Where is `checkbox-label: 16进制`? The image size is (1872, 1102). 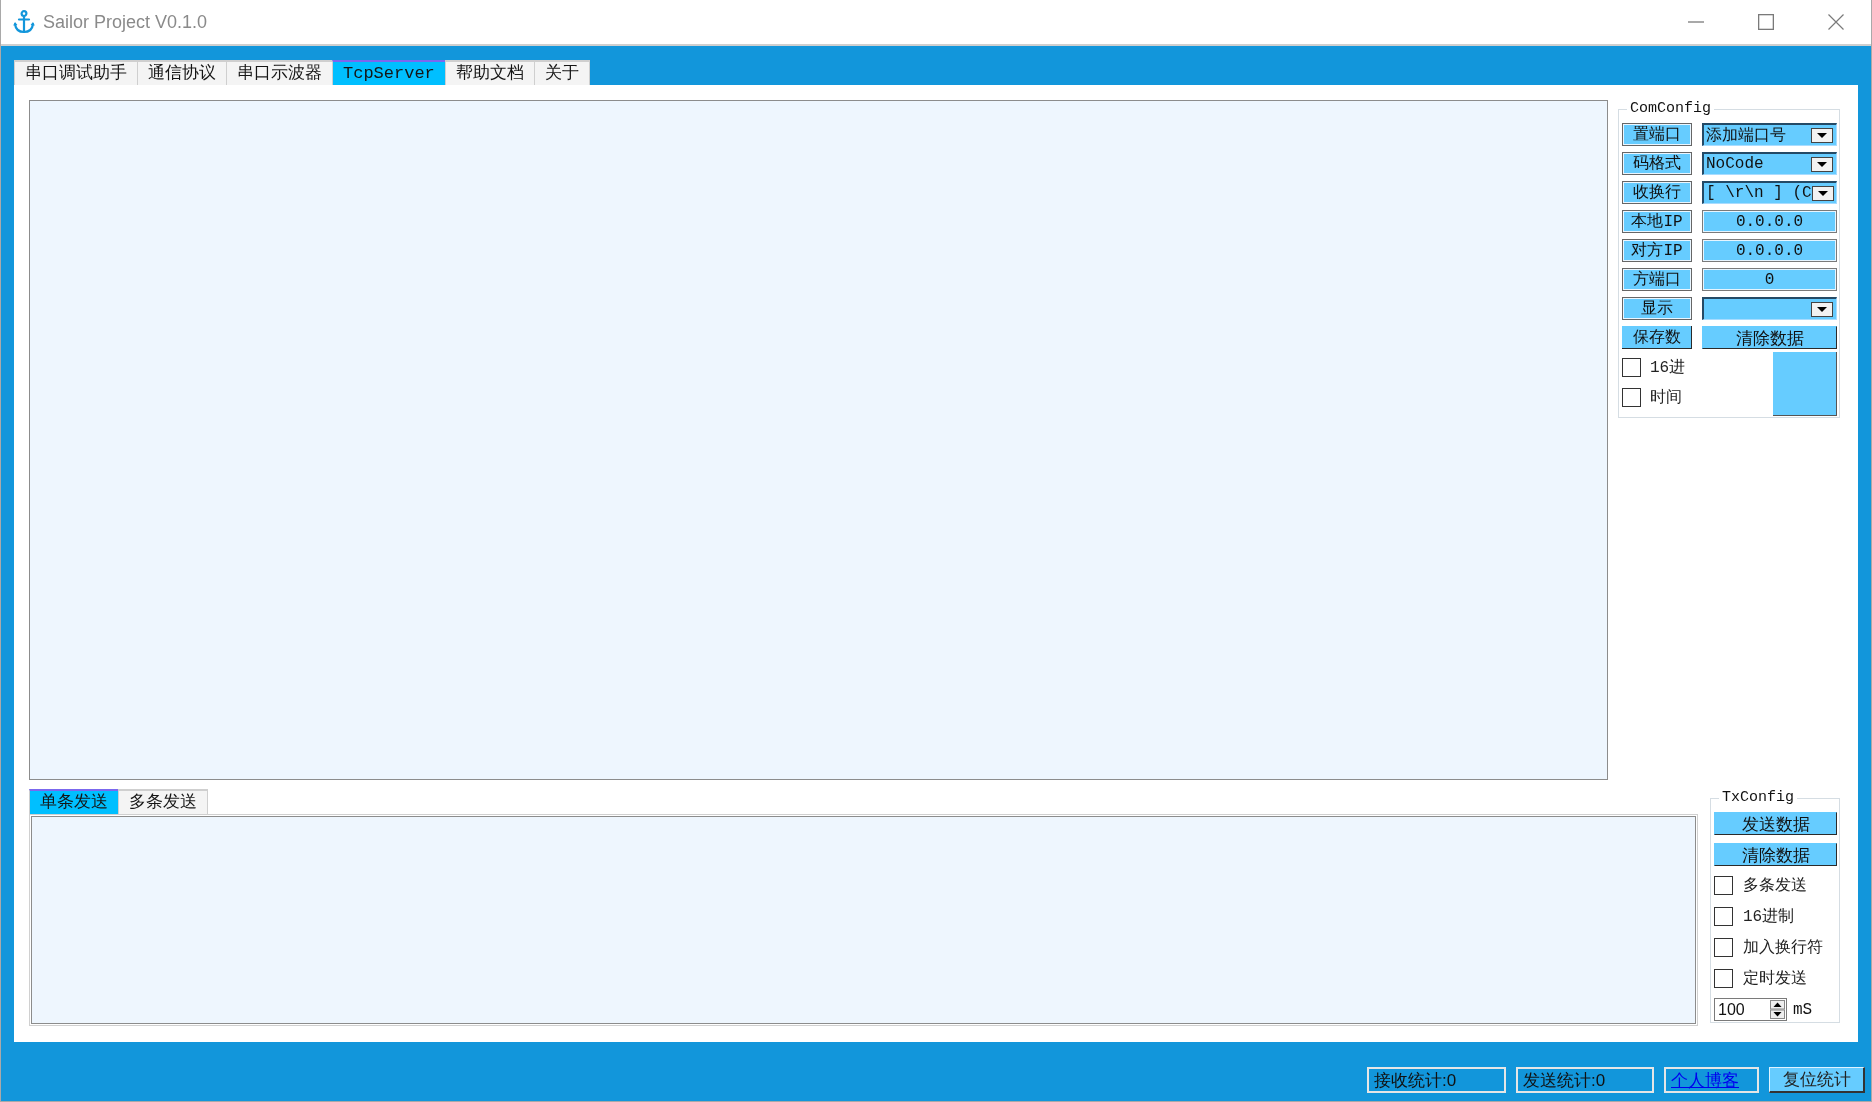
checkbox-label: 16进制 is located at coordinates (1769, 917).